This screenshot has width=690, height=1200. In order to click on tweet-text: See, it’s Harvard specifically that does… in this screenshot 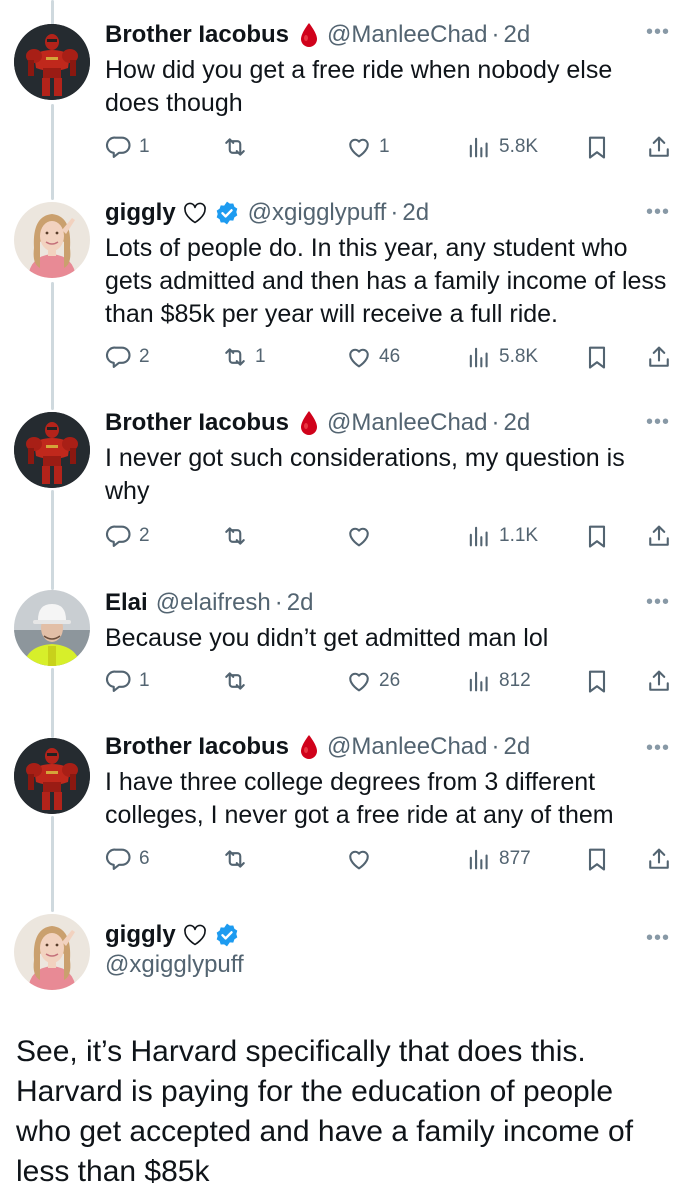, I will do `click(325, 1111)`.